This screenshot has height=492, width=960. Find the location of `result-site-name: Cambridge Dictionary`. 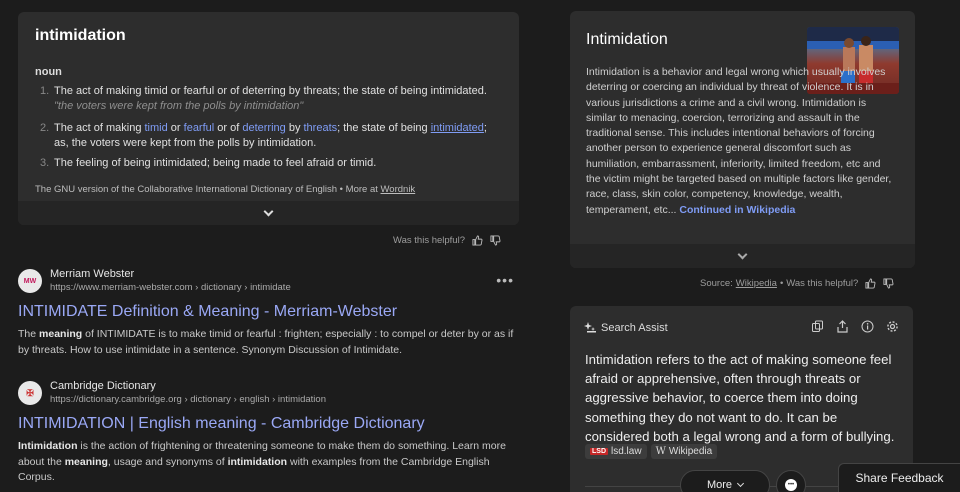

result-site-name: Cambridge Dictionary is located at coordinates (103, 386).